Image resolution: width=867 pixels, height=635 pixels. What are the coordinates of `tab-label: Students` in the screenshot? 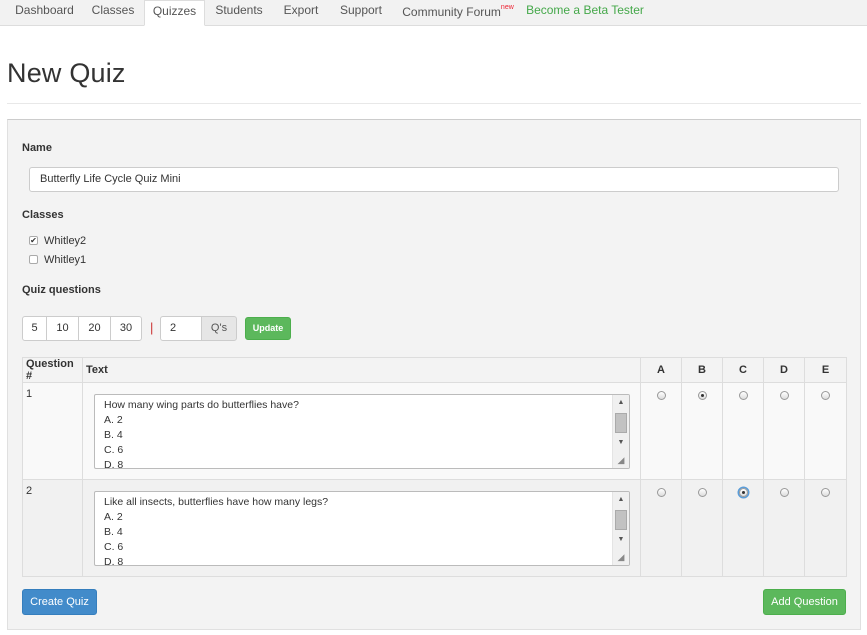 It's located at (239, 10).